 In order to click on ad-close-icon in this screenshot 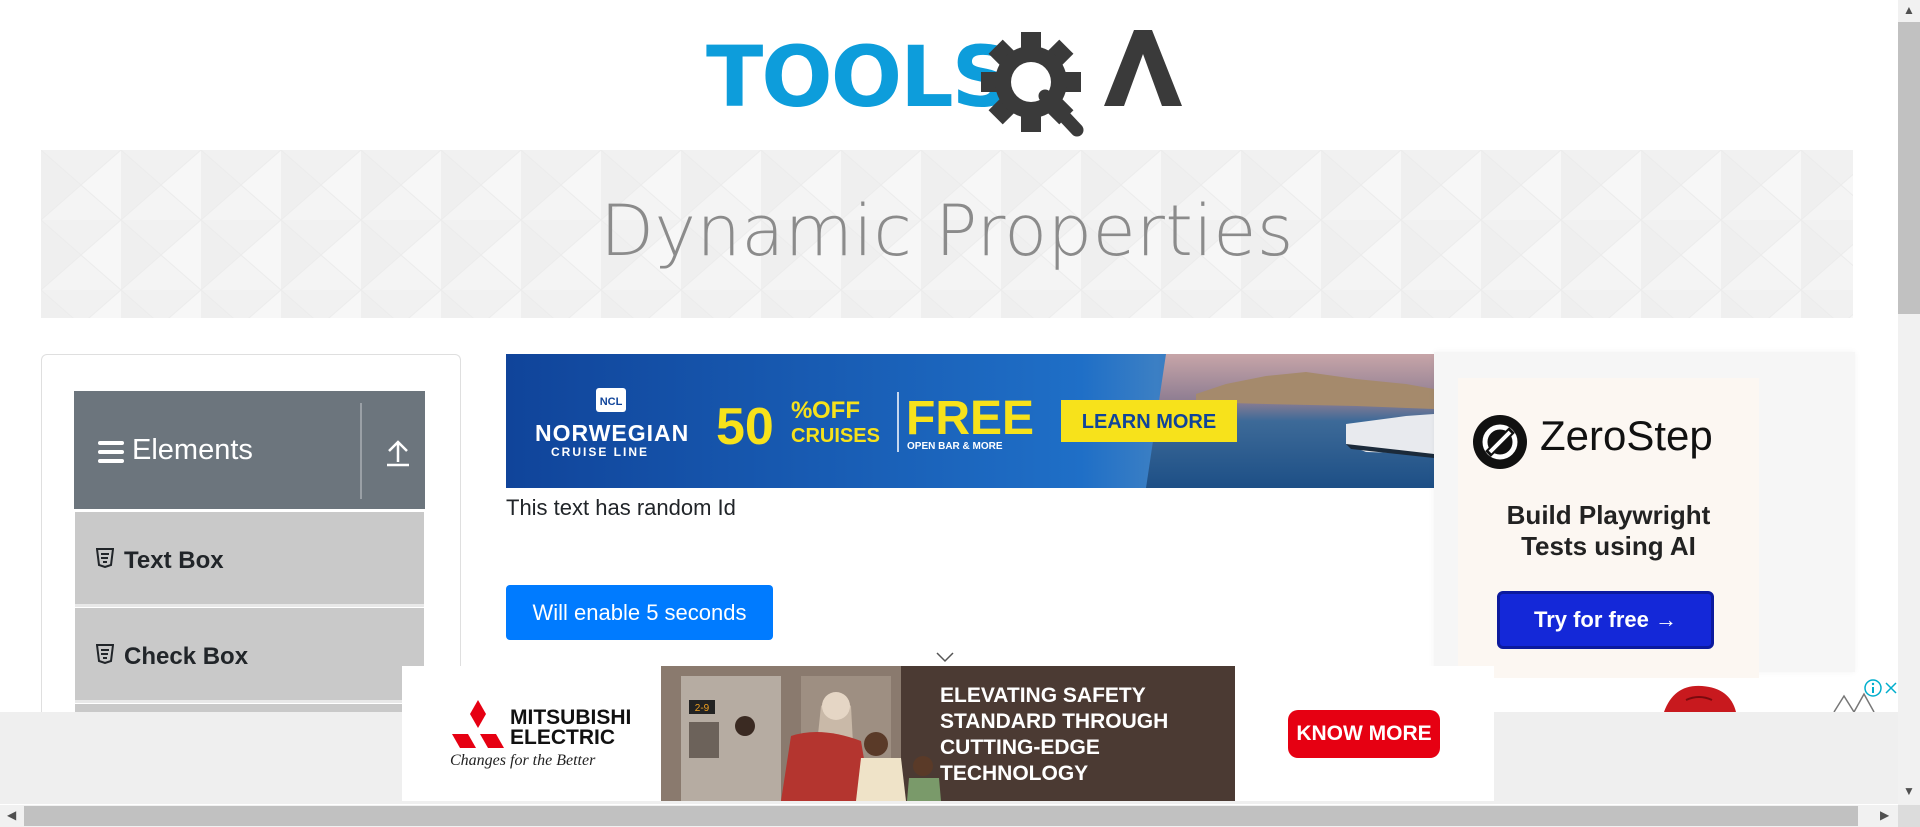, I will do `click(1891, 690)`.